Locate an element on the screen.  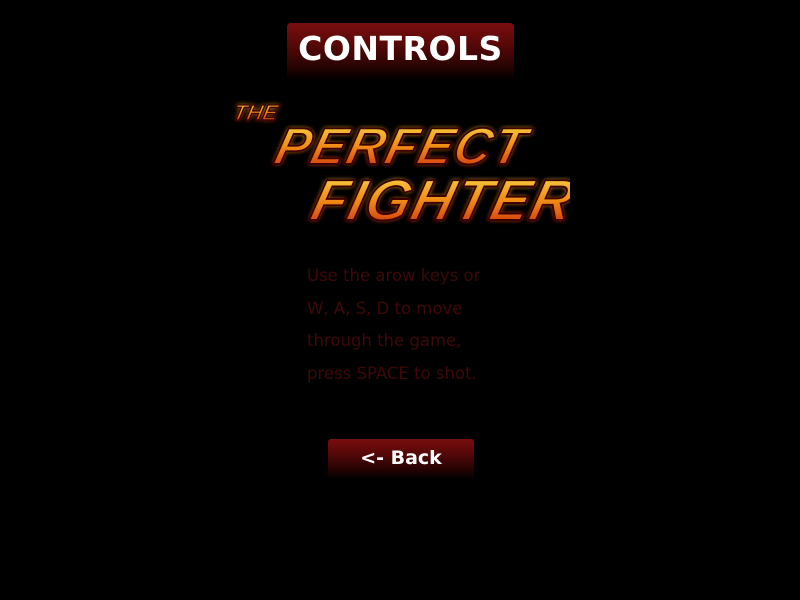
game-logo: THE PERFECT FIGHTER is located at coordinates (400, 166).